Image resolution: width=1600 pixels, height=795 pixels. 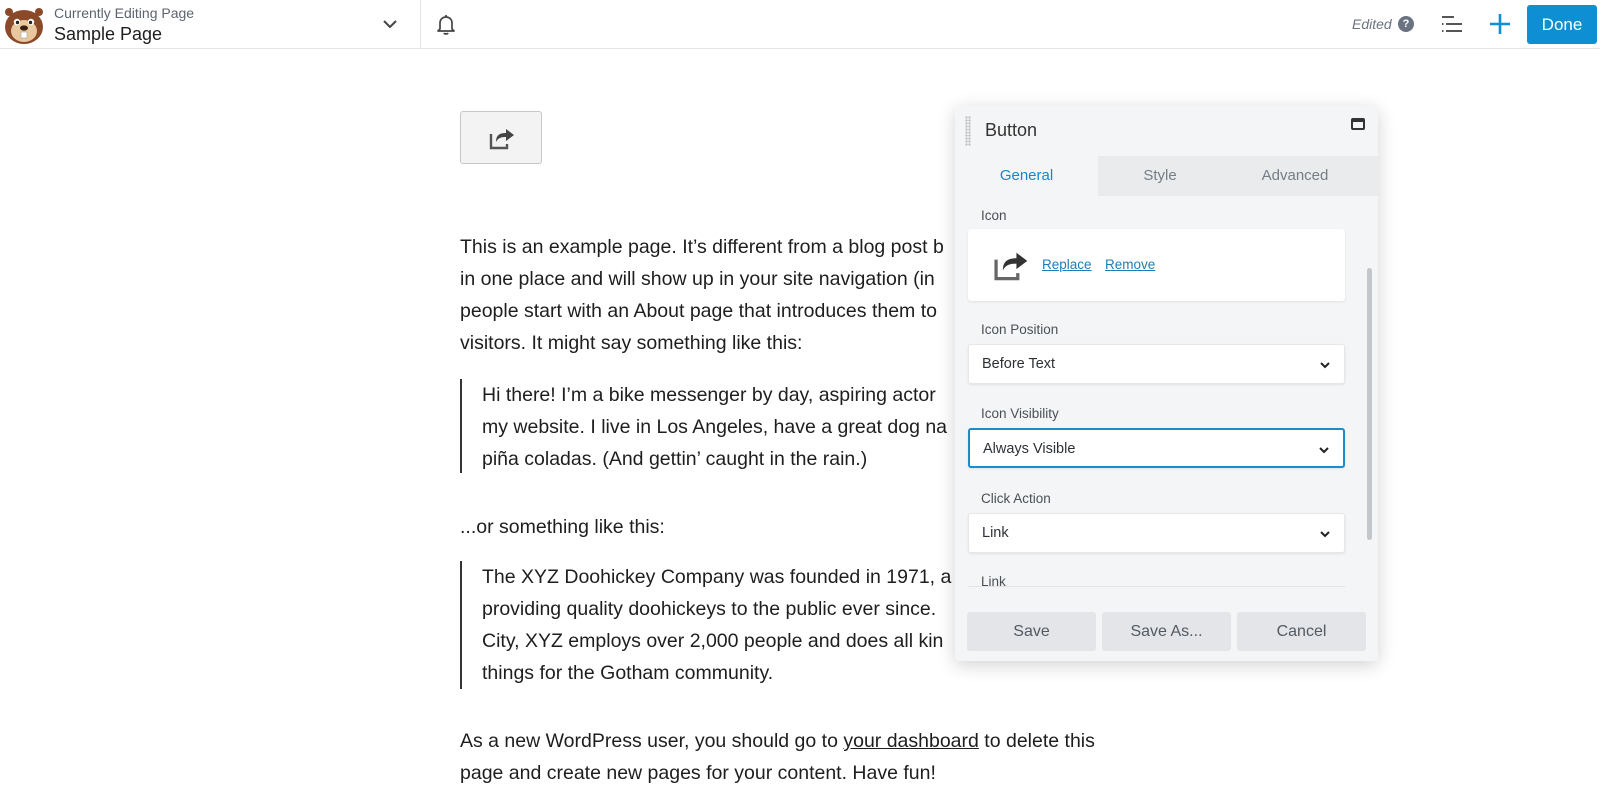 I want to click on icon-visibility-value: Always Visible, so click(x=1029, y=449).